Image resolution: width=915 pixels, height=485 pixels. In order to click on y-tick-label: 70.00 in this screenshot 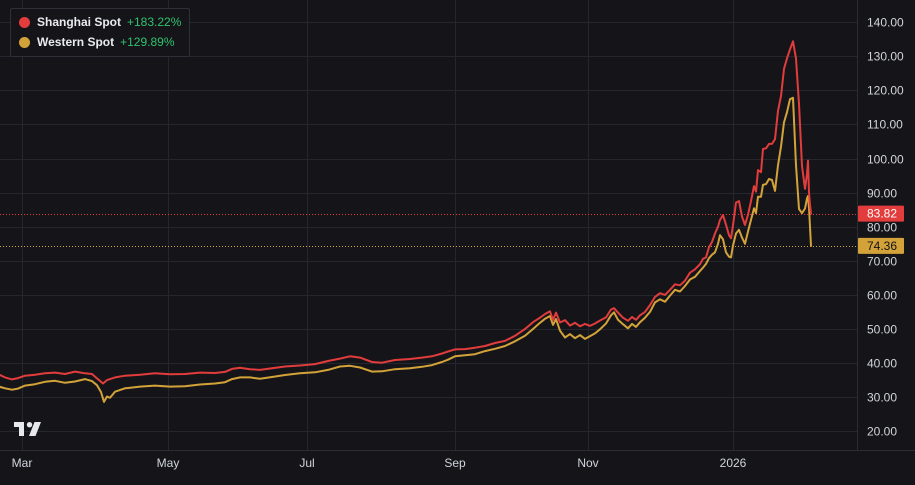, I will do `click(882, 262)`.